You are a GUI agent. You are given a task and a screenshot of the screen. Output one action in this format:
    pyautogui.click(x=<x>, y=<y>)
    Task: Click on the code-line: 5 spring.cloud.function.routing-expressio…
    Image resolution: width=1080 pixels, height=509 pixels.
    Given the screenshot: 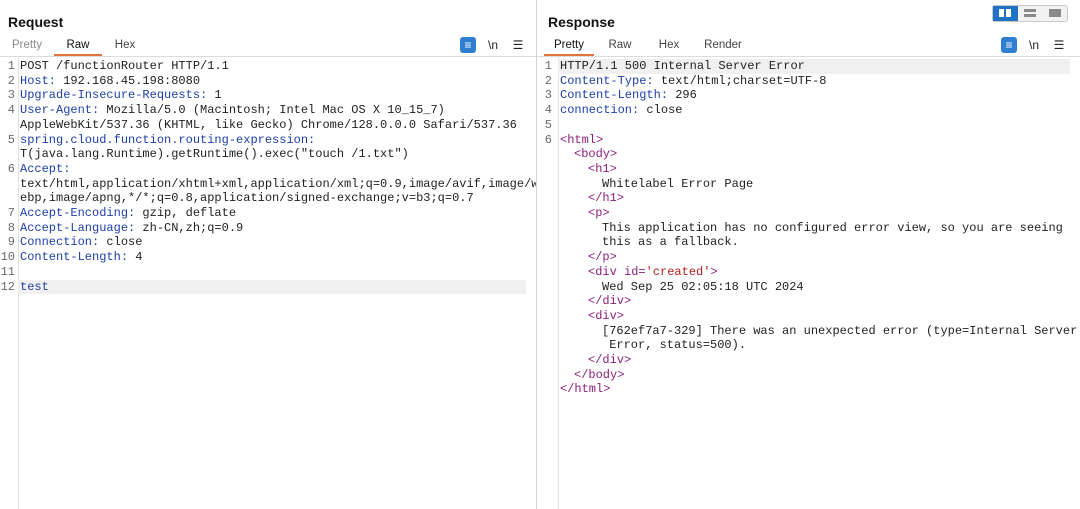 What is the action you would take?
    pyautogui.click(x=267, y=140)
    